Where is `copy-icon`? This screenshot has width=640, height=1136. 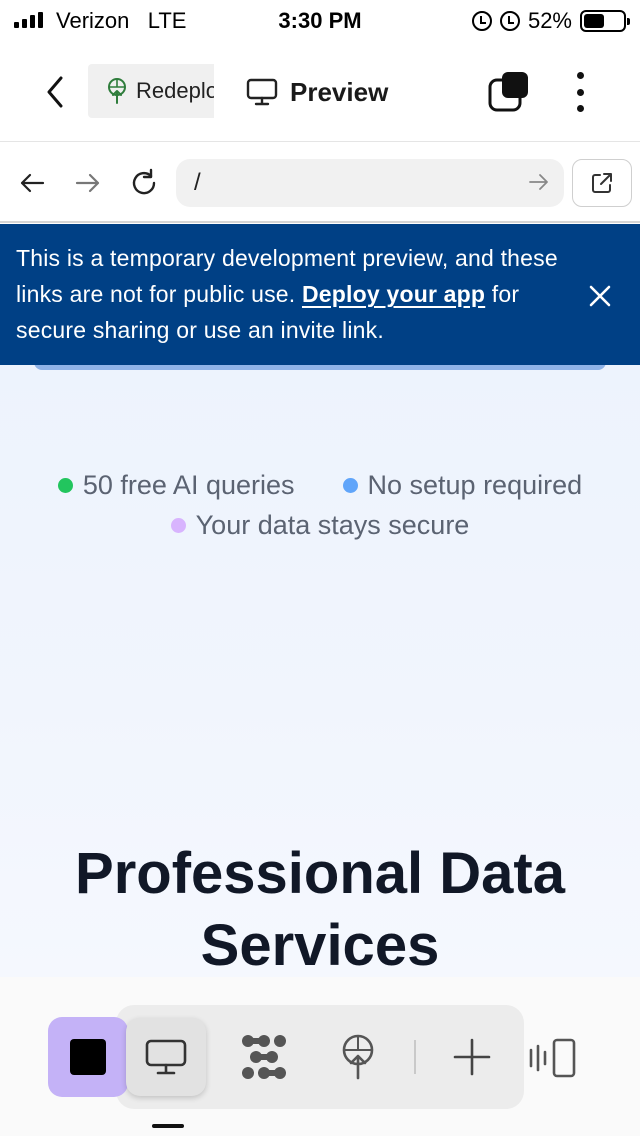
copy-icon is located at coordinates (508, 92).